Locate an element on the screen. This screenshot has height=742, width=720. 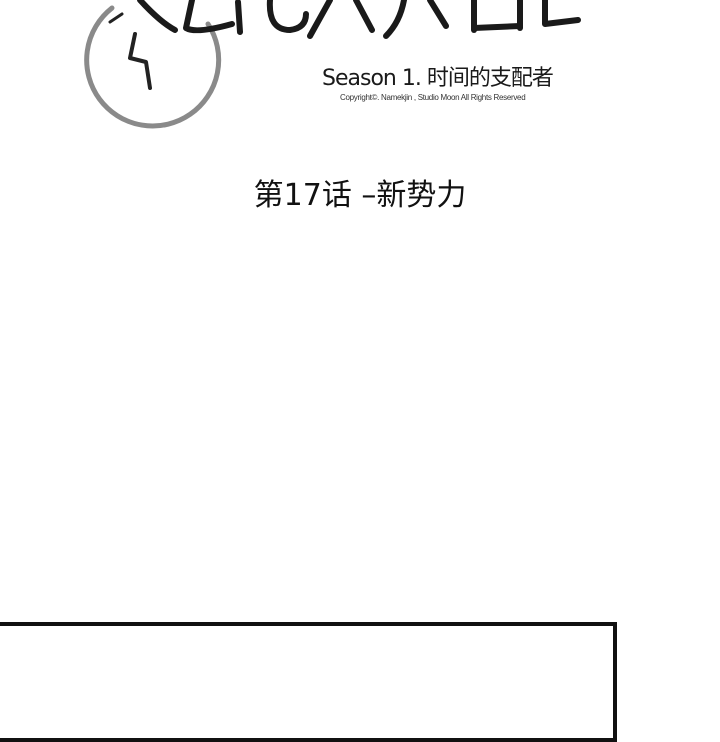
chapter-title: 第17话 –新势力 is located at coordinates (360, 195).